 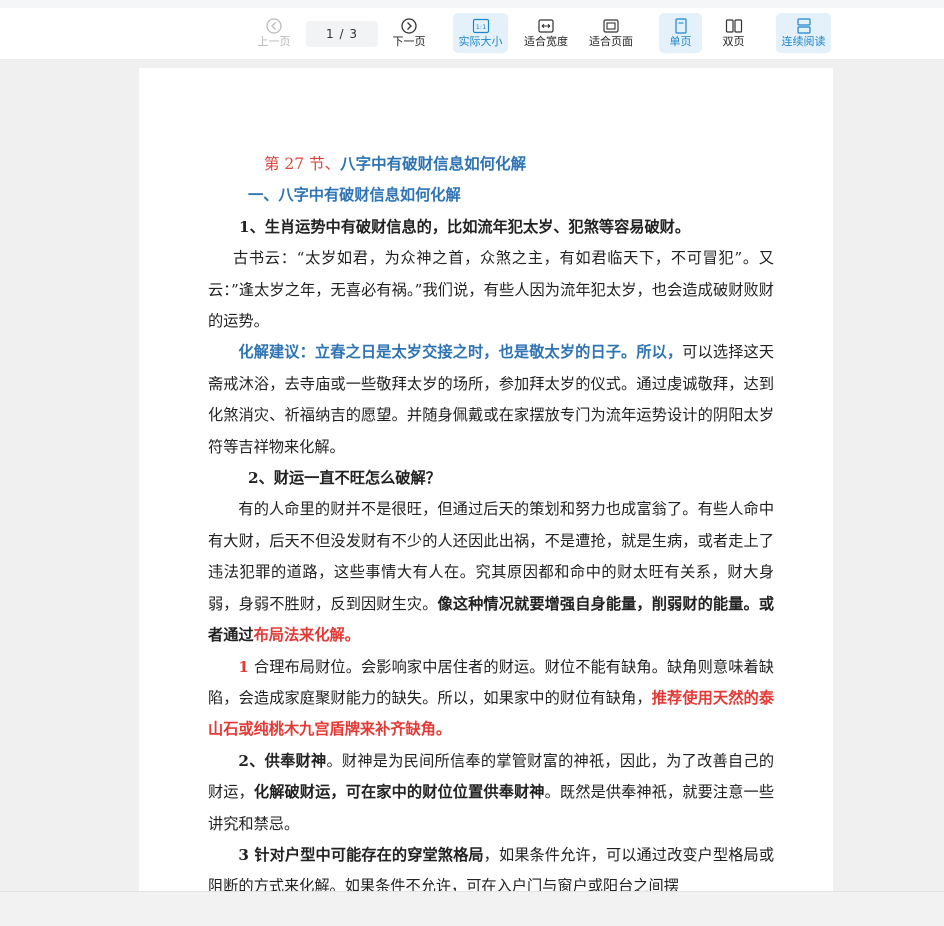 I want to click on fit-page-button: 适合页面, so click(x=611, y=33).